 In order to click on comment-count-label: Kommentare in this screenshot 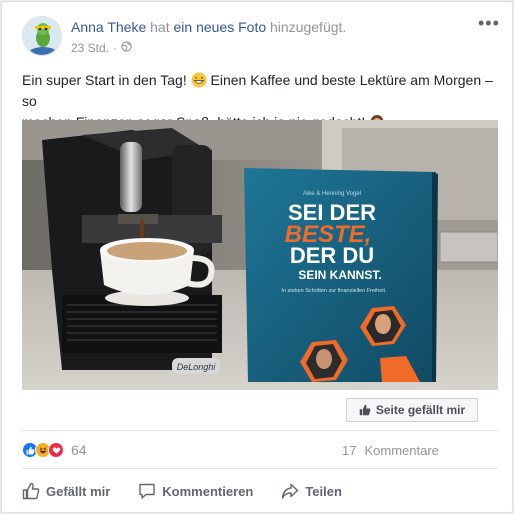, I will do `click(401, 450)`.